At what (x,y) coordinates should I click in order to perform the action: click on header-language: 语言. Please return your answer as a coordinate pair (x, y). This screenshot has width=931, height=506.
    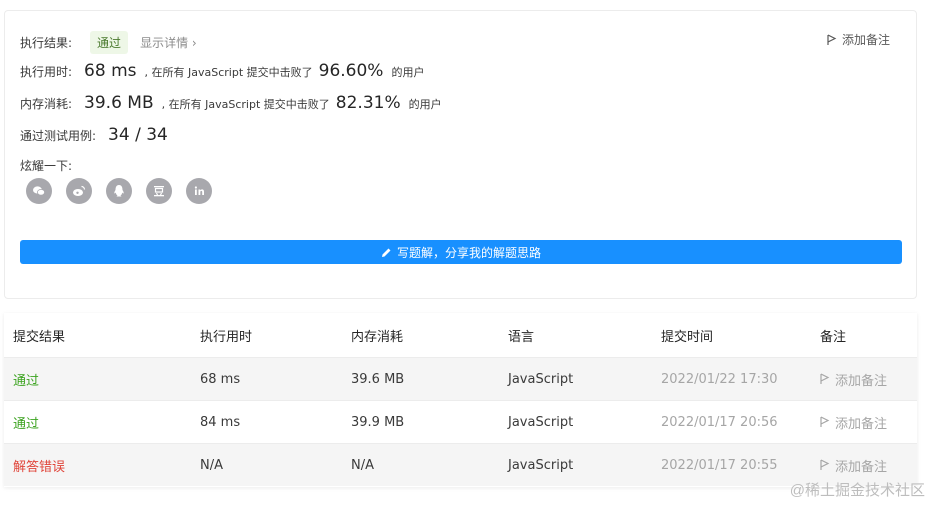
    Looking at the image, I should click on (521, 337).